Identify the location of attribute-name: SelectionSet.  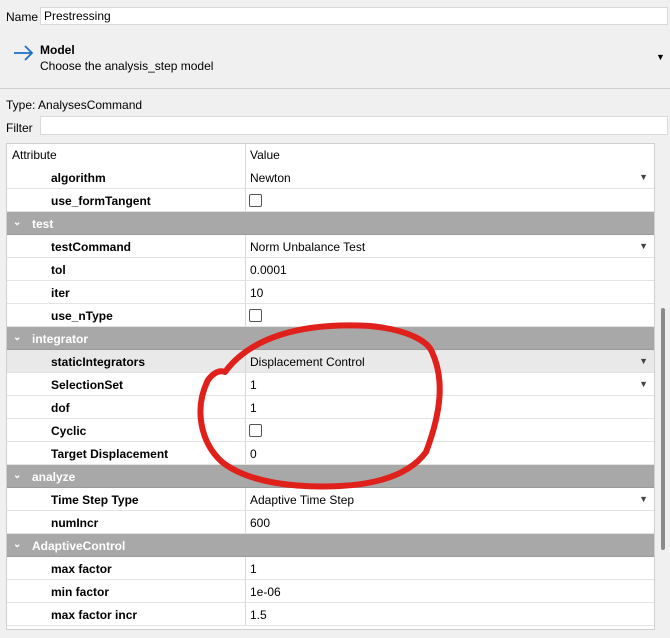
(87, 385).